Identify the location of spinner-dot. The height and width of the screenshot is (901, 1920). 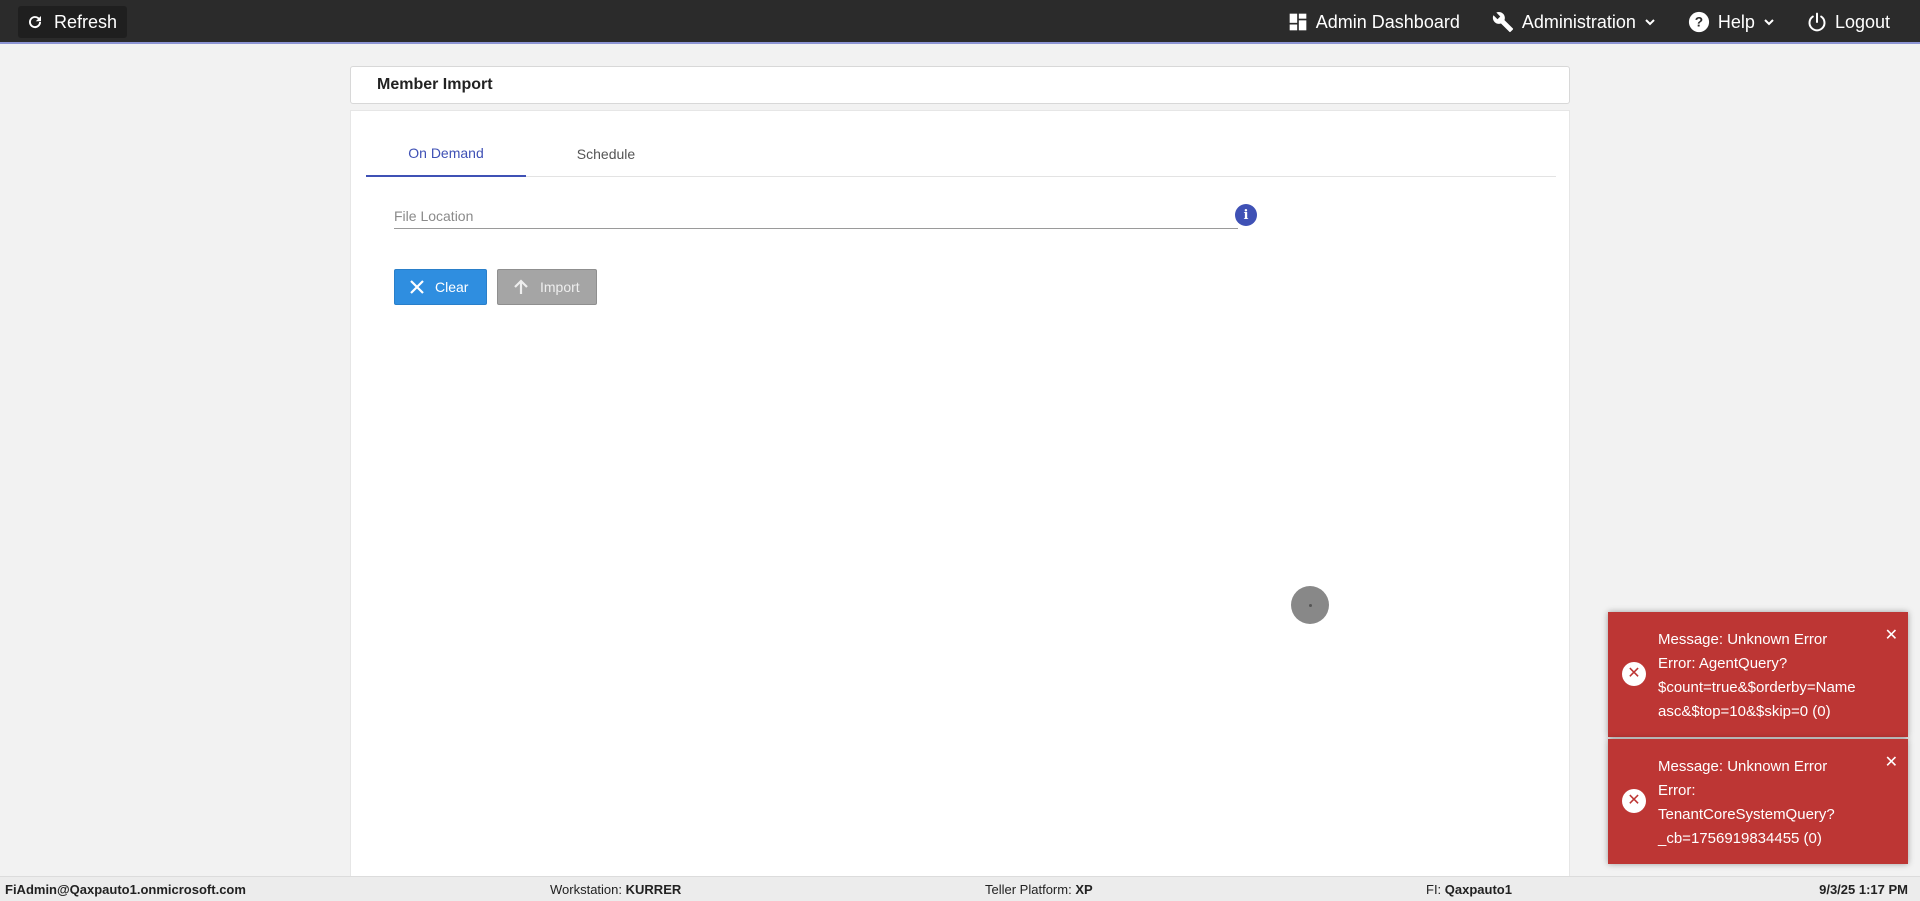
(1310, 605).